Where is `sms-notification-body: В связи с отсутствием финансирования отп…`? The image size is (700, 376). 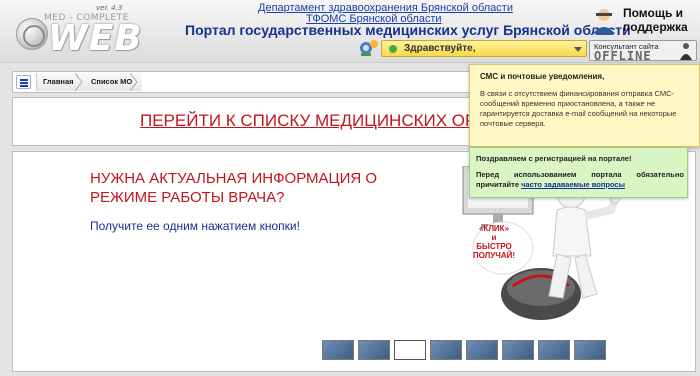
sms-notification-body: В связи с отсутствием финансирования отп… is located at coordinates (578, 108).